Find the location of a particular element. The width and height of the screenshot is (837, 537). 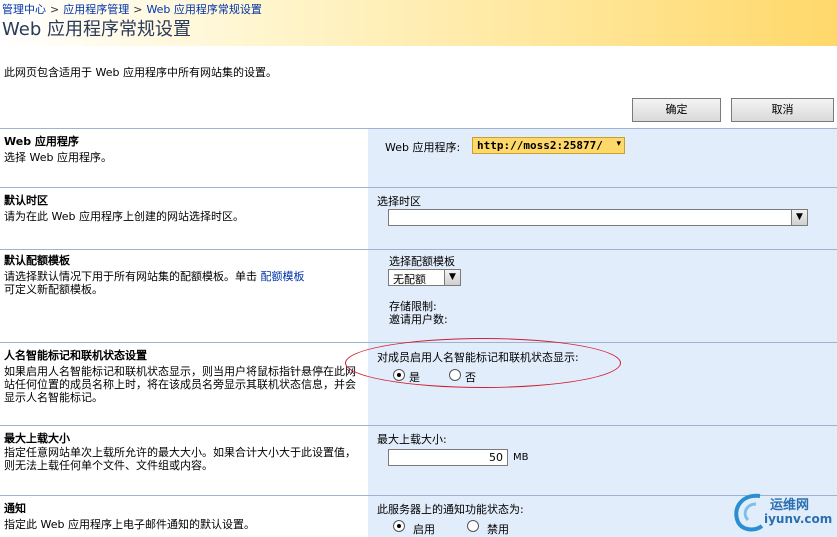

section-title: 人名智能标记和联机状态设置 is located at coordinates (75, 355).